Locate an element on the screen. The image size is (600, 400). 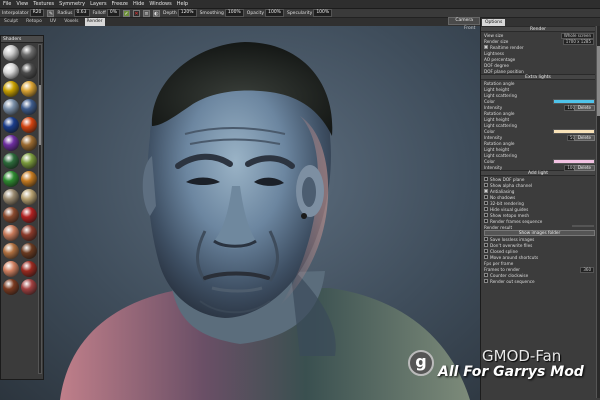
stroke-mode-icon: ≡ is located at coordinates (146, 13).